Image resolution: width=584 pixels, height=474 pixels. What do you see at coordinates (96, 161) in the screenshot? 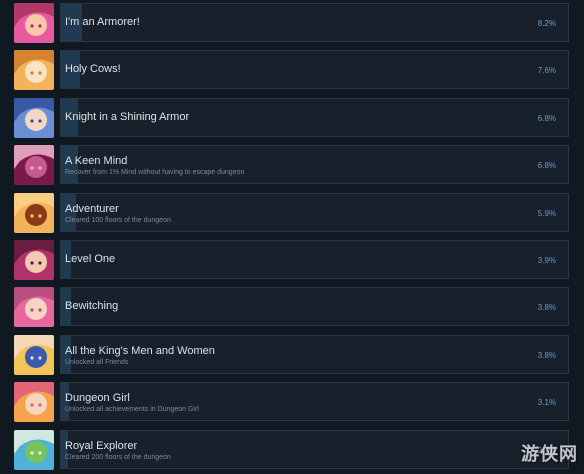
I see `achievement-title: A Keen Mind` at bounding box center [96, 161].